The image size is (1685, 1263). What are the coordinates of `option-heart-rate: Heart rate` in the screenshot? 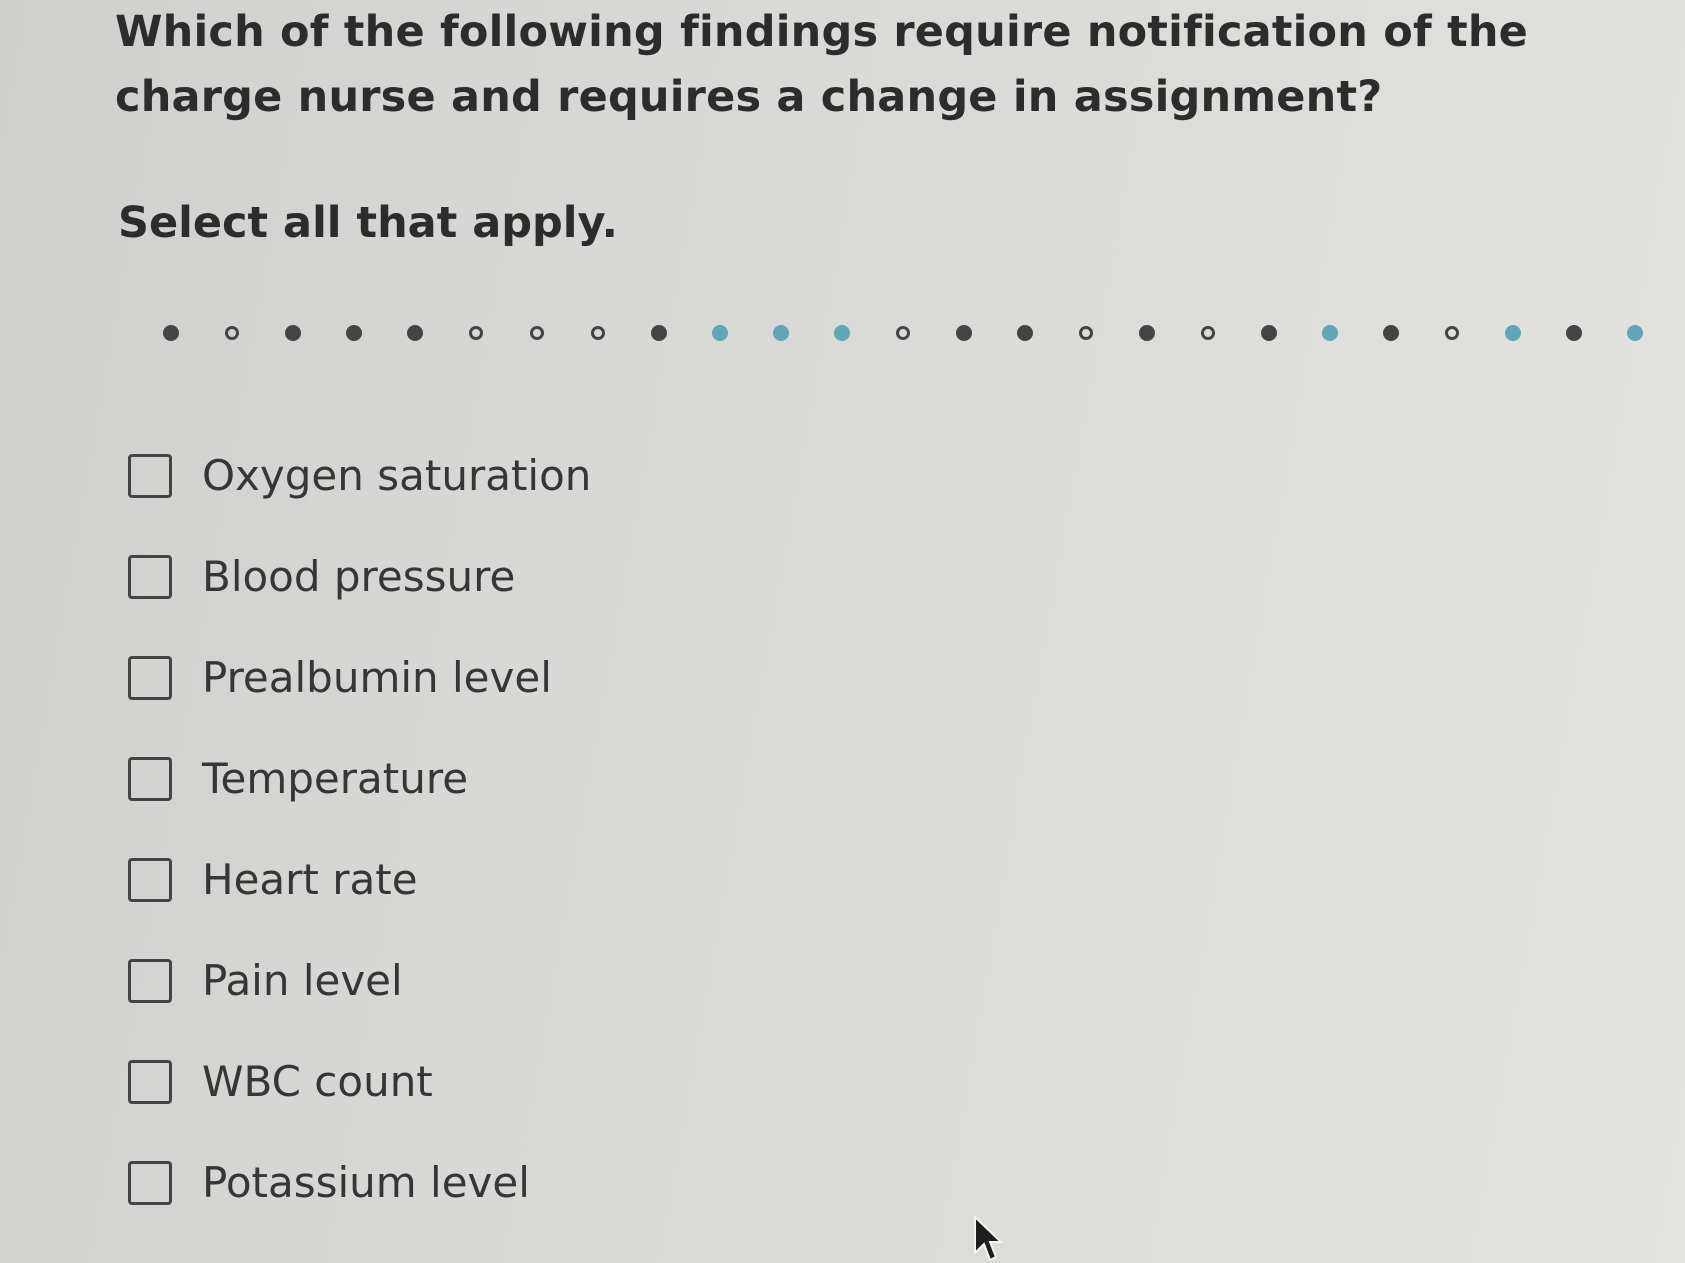 It's located at (359, 879).